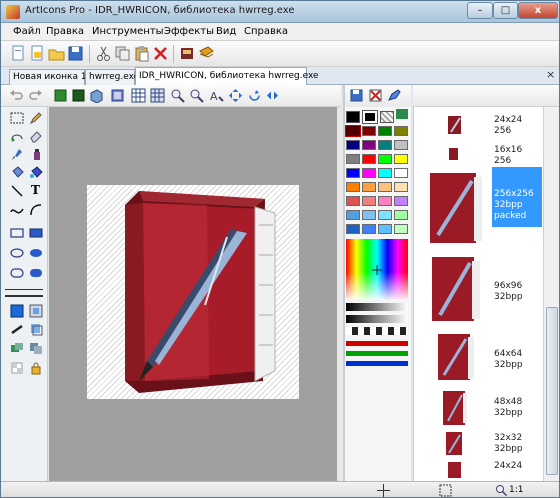 The image size is (560, 498). What do you see at coordinates (478, 208) in the screenshot?
I see `icon-entry-selected: 256x256 32bpp packed` at bounding box center [478, 208].